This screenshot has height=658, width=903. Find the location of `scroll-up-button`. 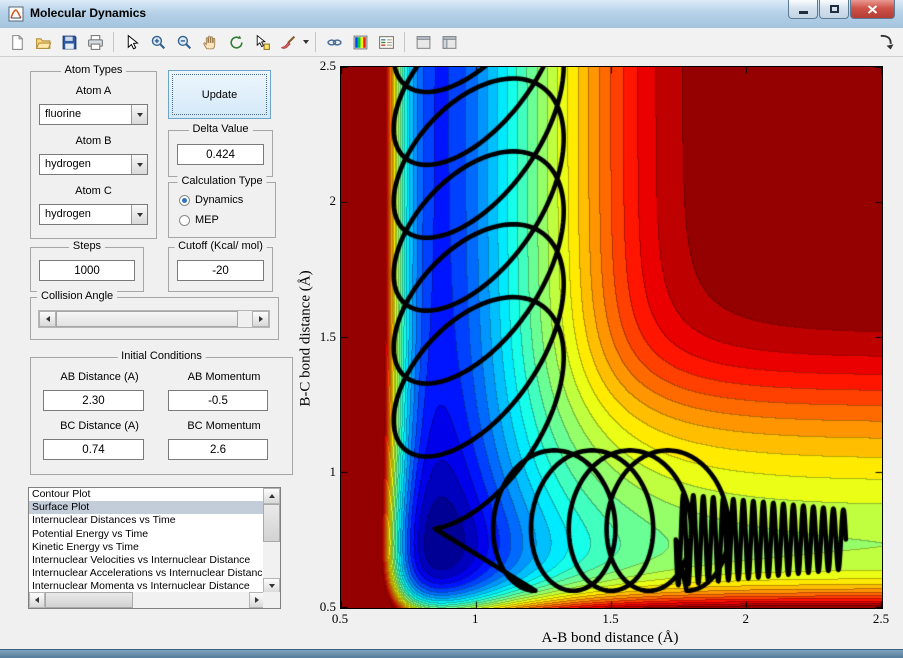

scroll-up-button is located at coordinates (271, 496).